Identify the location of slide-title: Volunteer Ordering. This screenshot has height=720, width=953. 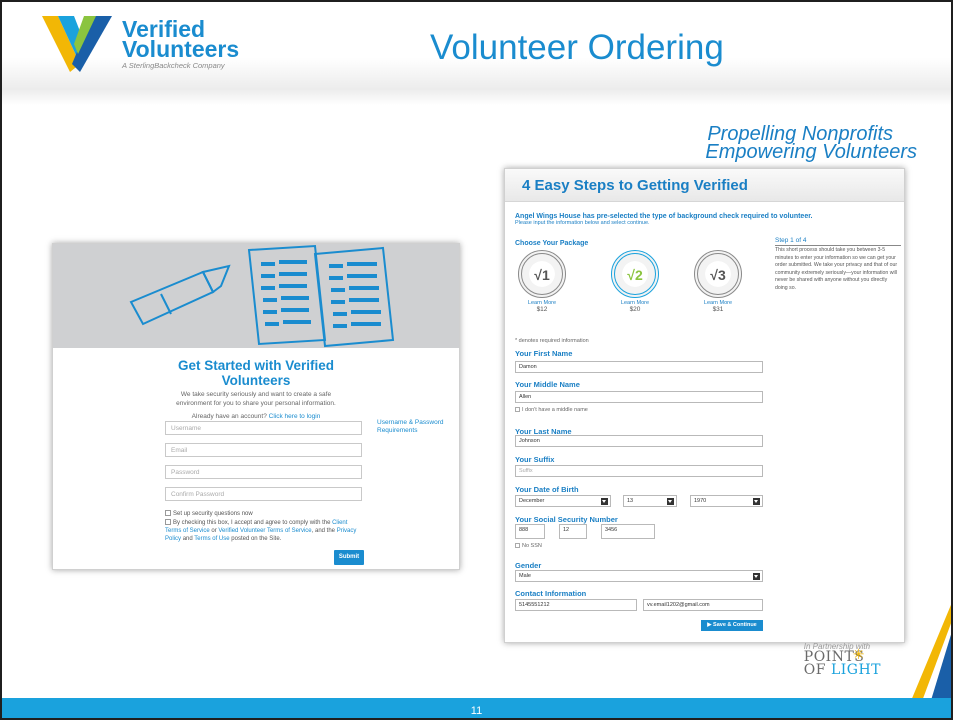
(577, 47).